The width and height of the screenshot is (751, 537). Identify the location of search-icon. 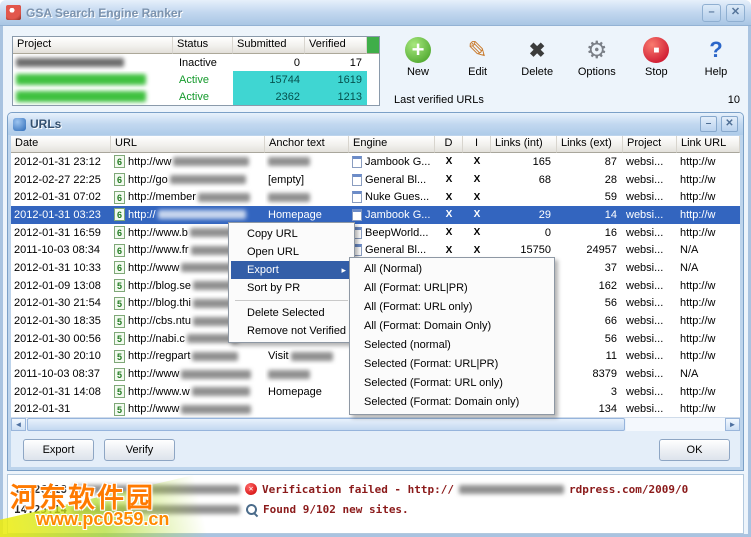
(251, 509).